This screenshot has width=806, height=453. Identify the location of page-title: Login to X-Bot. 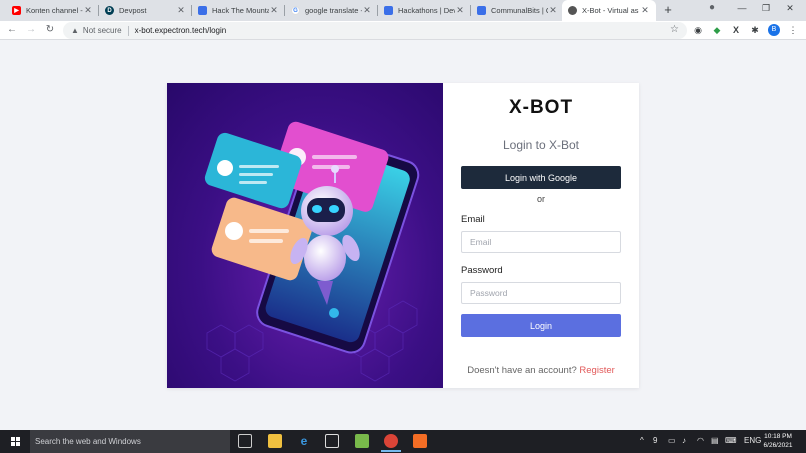
(541, 145).